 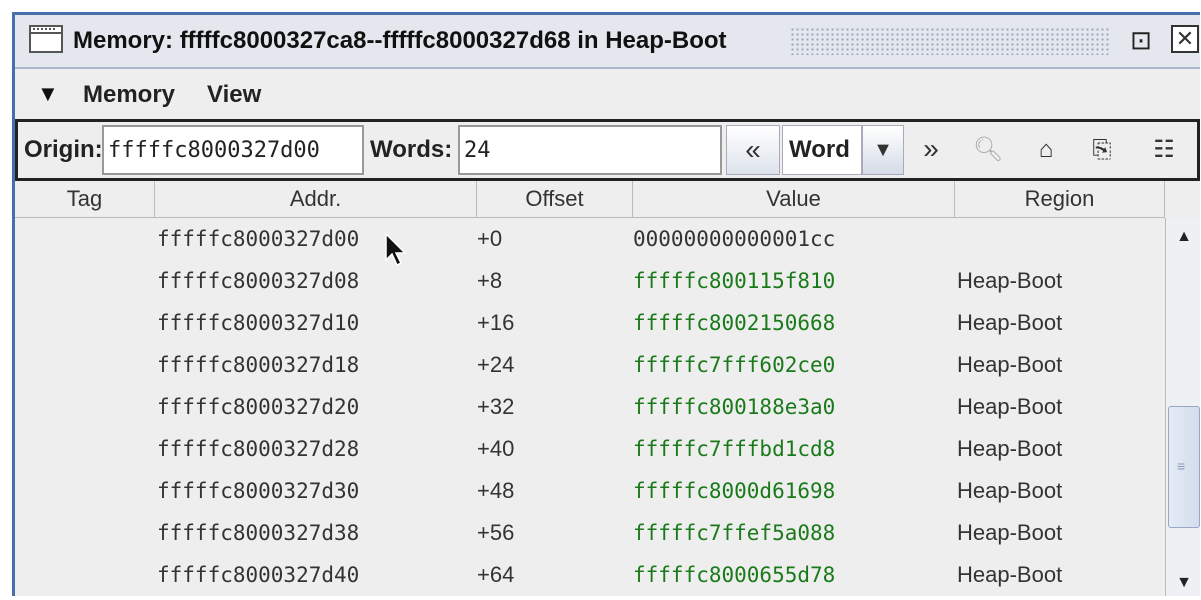 What do you see at coordinates (555, 199) in the screenshot?
I see `column-header-offset: Offset` at bounding box center [555, 199].